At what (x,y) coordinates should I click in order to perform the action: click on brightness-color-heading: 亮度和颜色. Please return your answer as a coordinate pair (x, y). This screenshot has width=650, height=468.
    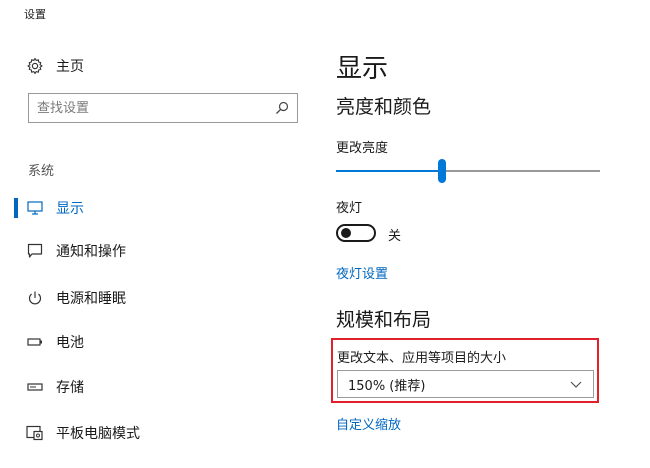
    Looking at the image, I should click on (384, 107).